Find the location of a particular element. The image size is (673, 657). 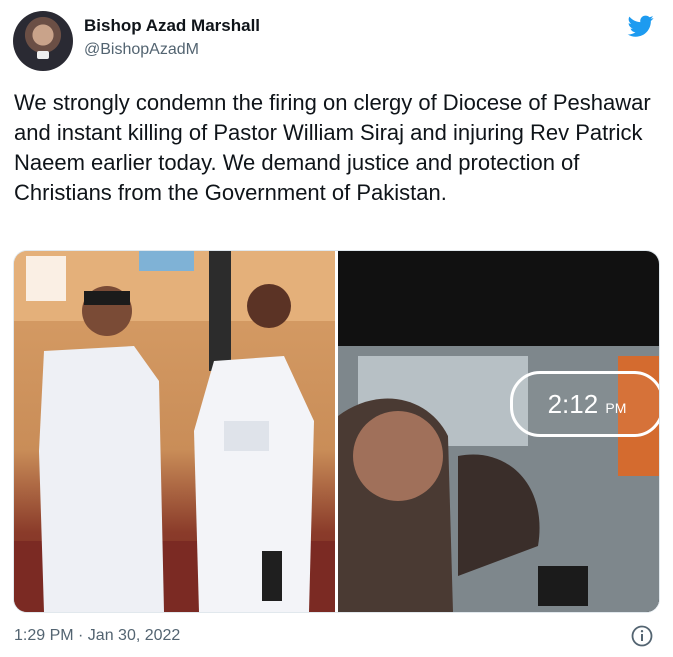

avatar is located at coordinates (43, 41).